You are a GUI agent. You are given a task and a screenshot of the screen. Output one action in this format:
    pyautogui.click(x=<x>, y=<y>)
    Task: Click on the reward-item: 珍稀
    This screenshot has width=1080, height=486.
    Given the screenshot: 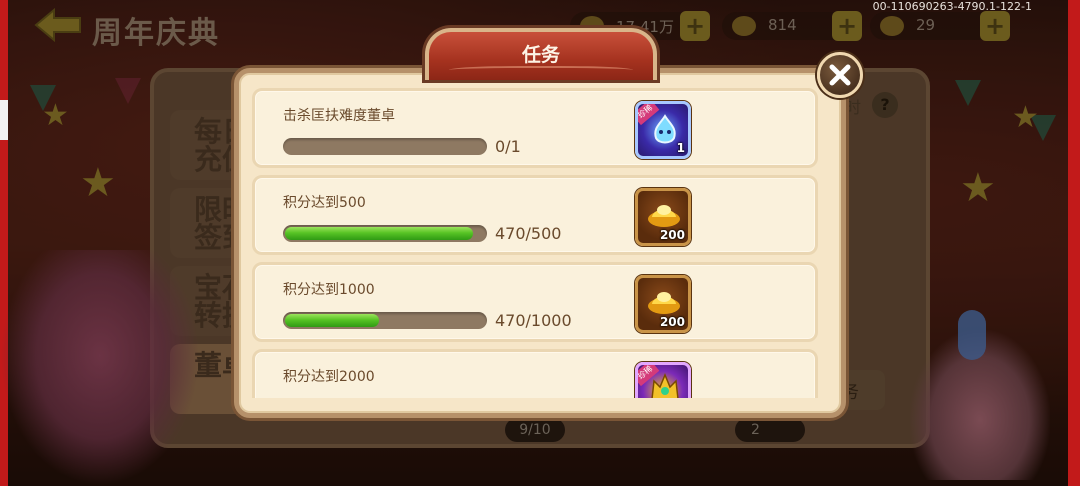 What is the action you would take?
    pyautogui.click(x=663, y=380)
    